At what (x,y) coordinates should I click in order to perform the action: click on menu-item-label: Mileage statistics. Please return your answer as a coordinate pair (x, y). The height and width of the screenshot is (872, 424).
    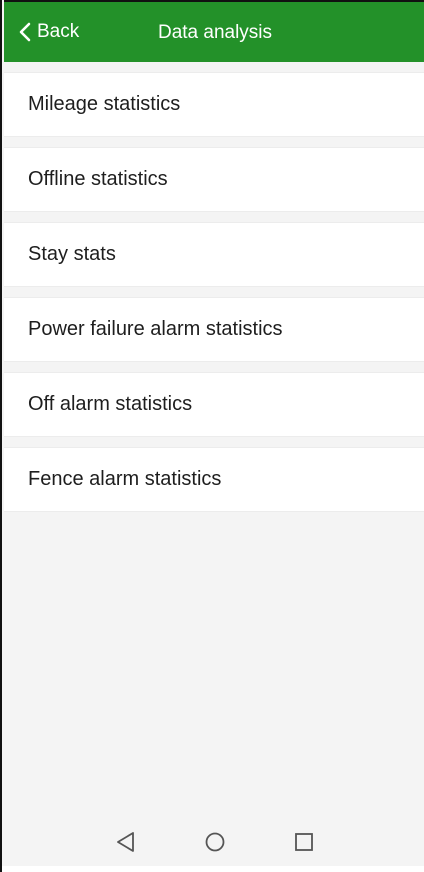
    Looking at the image, I should click on (104, 104).